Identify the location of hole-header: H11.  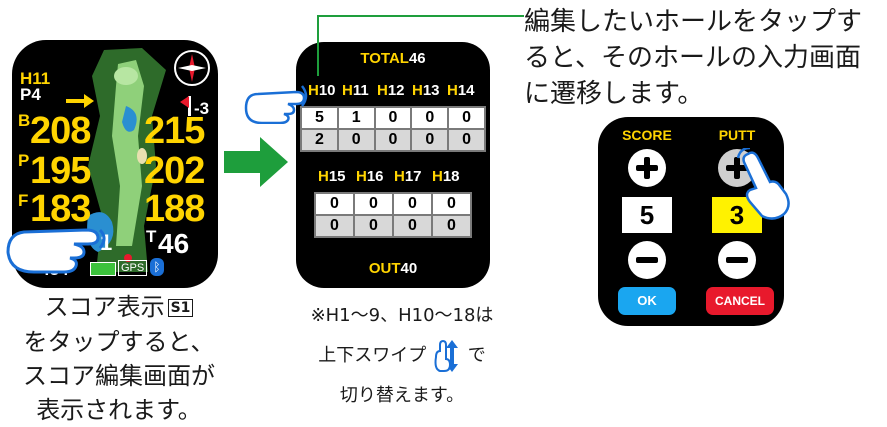
(359, 91).